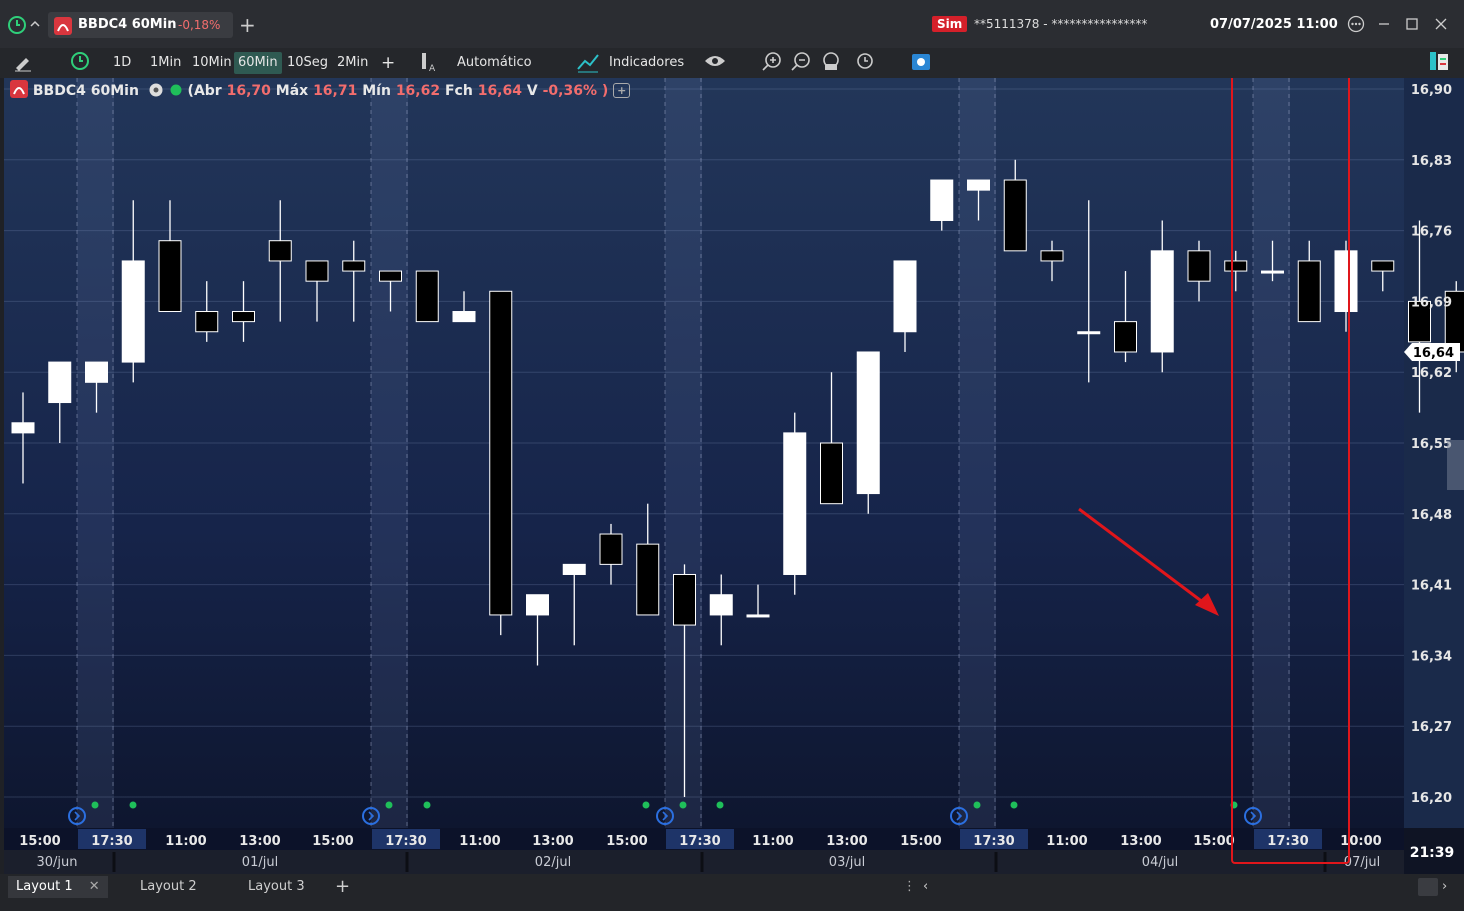 The height and width of the screenshot is (911, 1464). Describe the element at coordinates (494, 63) in the screenshot. I see `auto-scale-label: Automático` at that location.